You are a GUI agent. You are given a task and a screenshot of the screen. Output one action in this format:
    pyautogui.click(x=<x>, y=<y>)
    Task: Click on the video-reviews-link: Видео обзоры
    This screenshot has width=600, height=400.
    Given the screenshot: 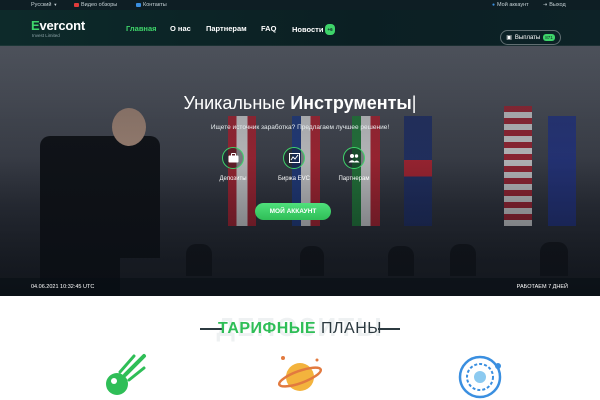 What is the action you would take?
    pyautogui.click(x=95, y=5)
    